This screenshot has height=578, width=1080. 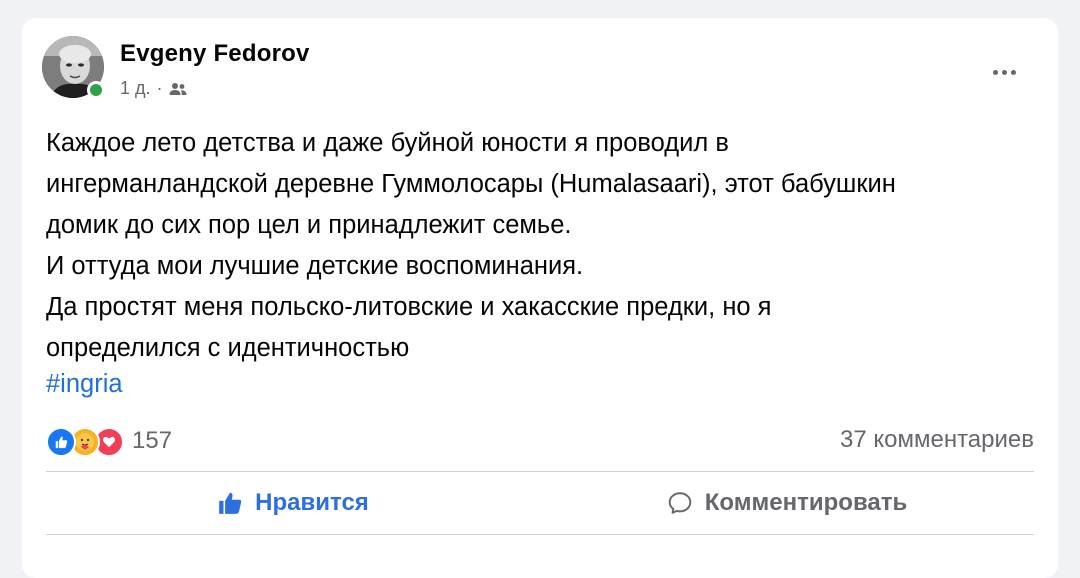 I want to click on friends-icon, so click(x=178, y=88).